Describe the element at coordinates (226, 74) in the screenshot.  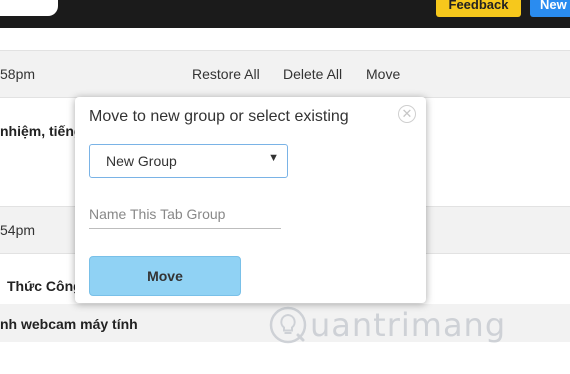
I see `restore-all-link: Restore All` at that location.